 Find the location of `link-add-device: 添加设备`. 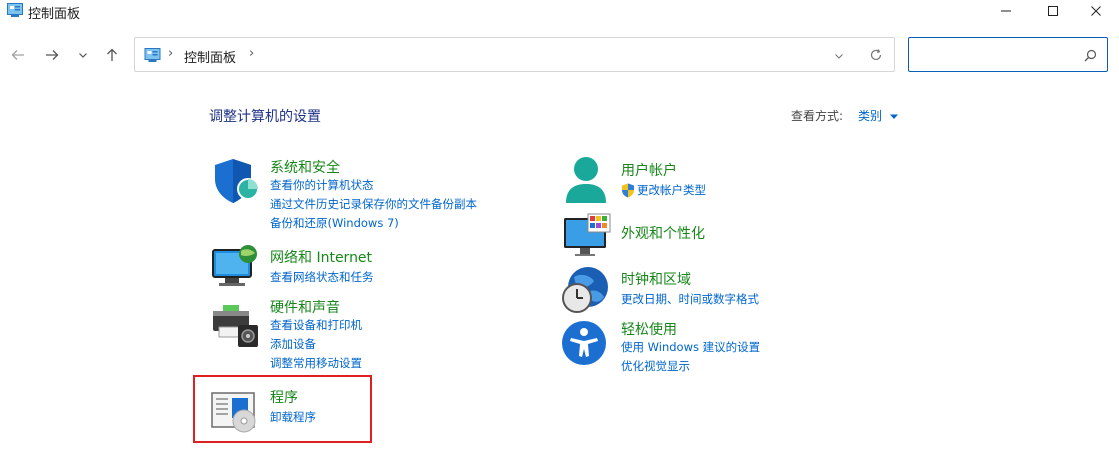

link-add-device: 添加设备 is located at coordinates (293, 344).